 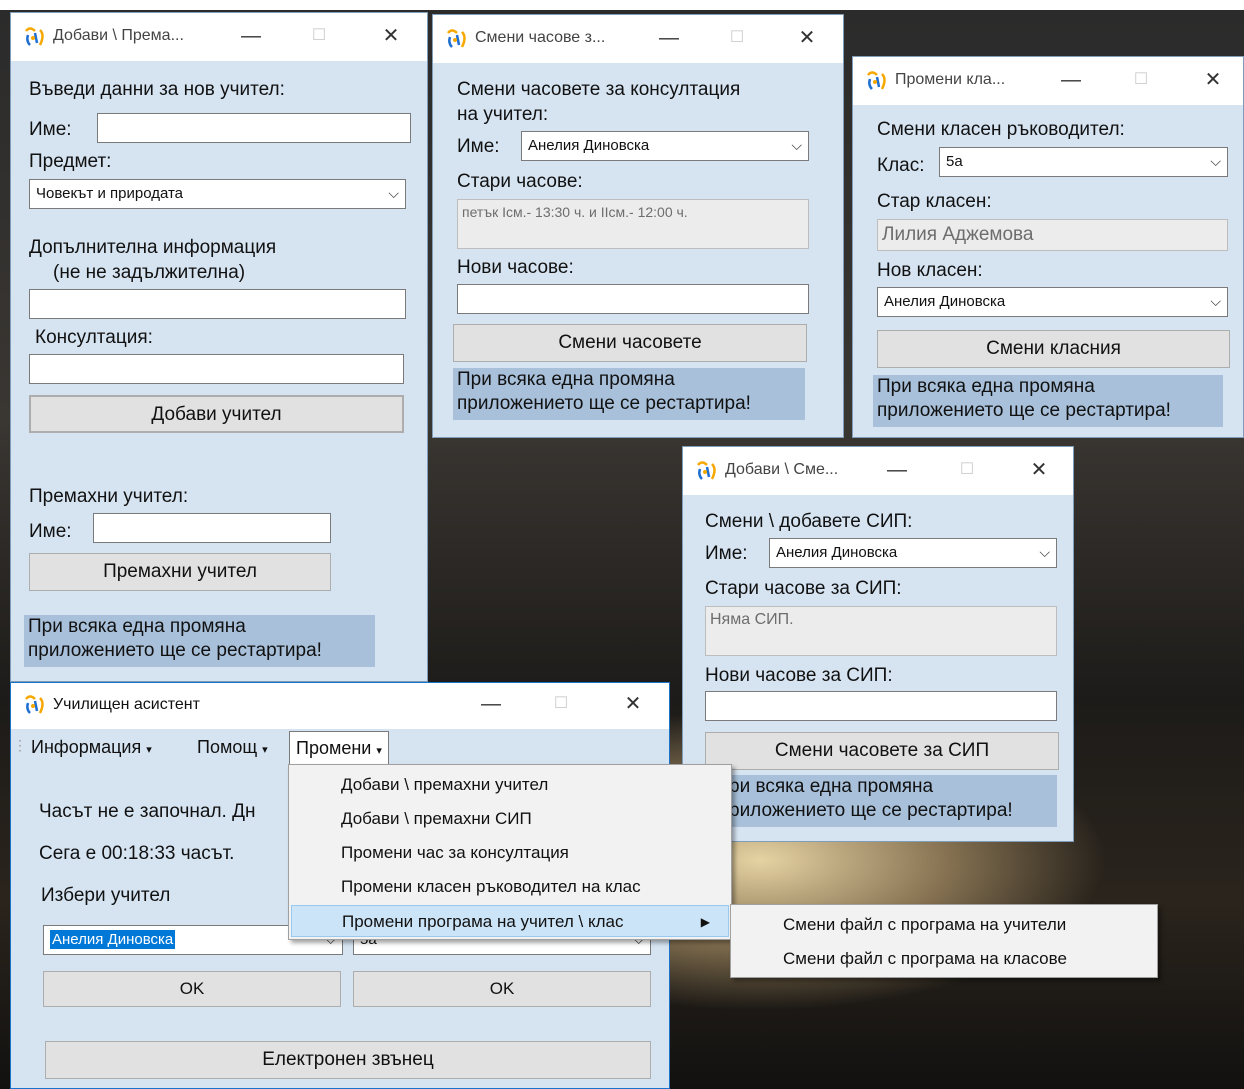 What do you see at coordinates (70, 161) in the screenshot?
I see `subject-label: Предмет:` at bounding box center [70, 161].